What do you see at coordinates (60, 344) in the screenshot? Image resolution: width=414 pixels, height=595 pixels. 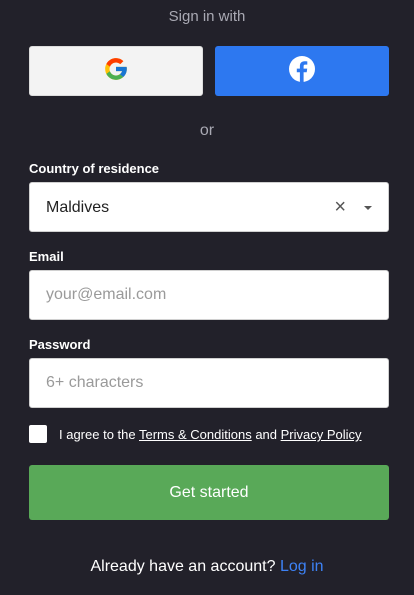 I see `password-label: Password` at bounding box center [60, 344].